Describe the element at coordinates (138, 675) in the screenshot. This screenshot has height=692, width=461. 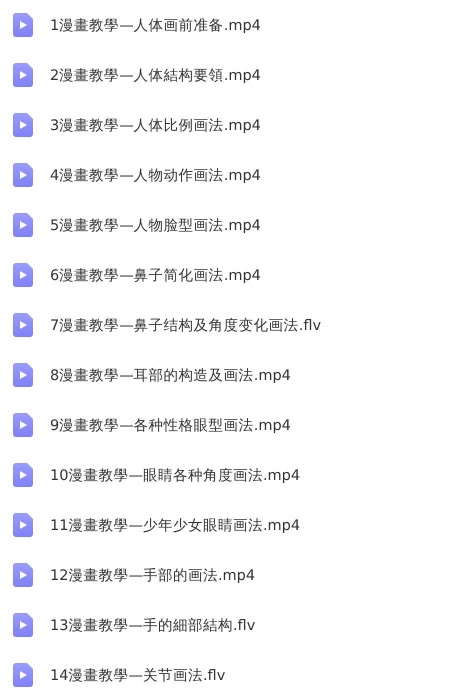
I see `file-name: 14漫畫教學—关节画法.flv` at that location.